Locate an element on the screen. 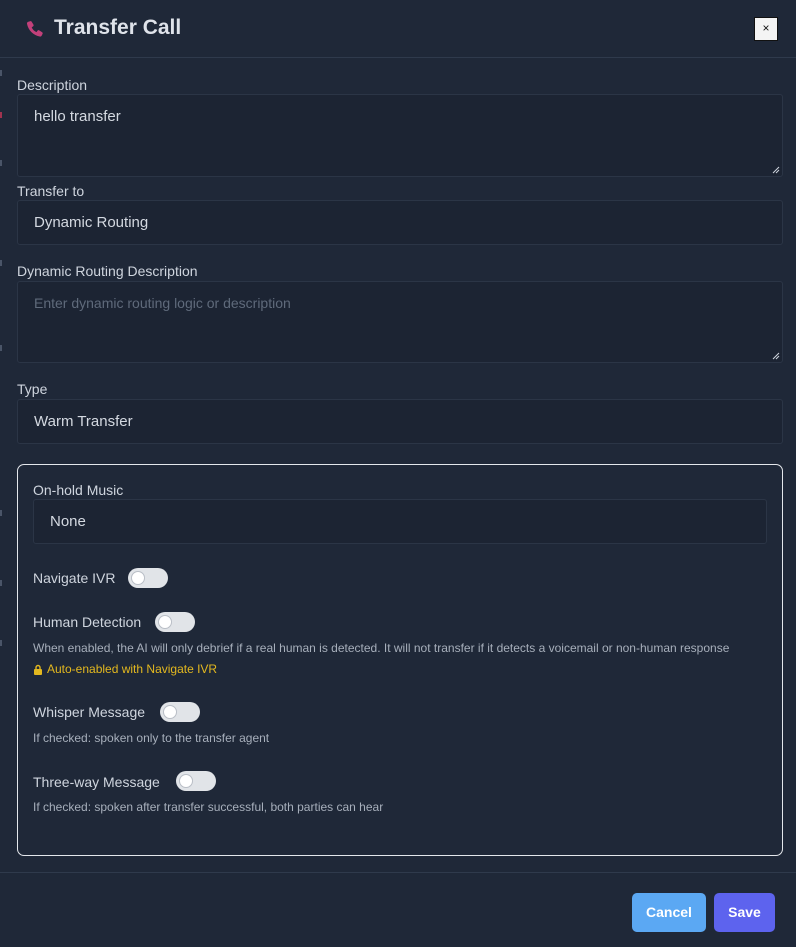  on-hold-music-label: On-hold Music is located at coordinates (78, 490).